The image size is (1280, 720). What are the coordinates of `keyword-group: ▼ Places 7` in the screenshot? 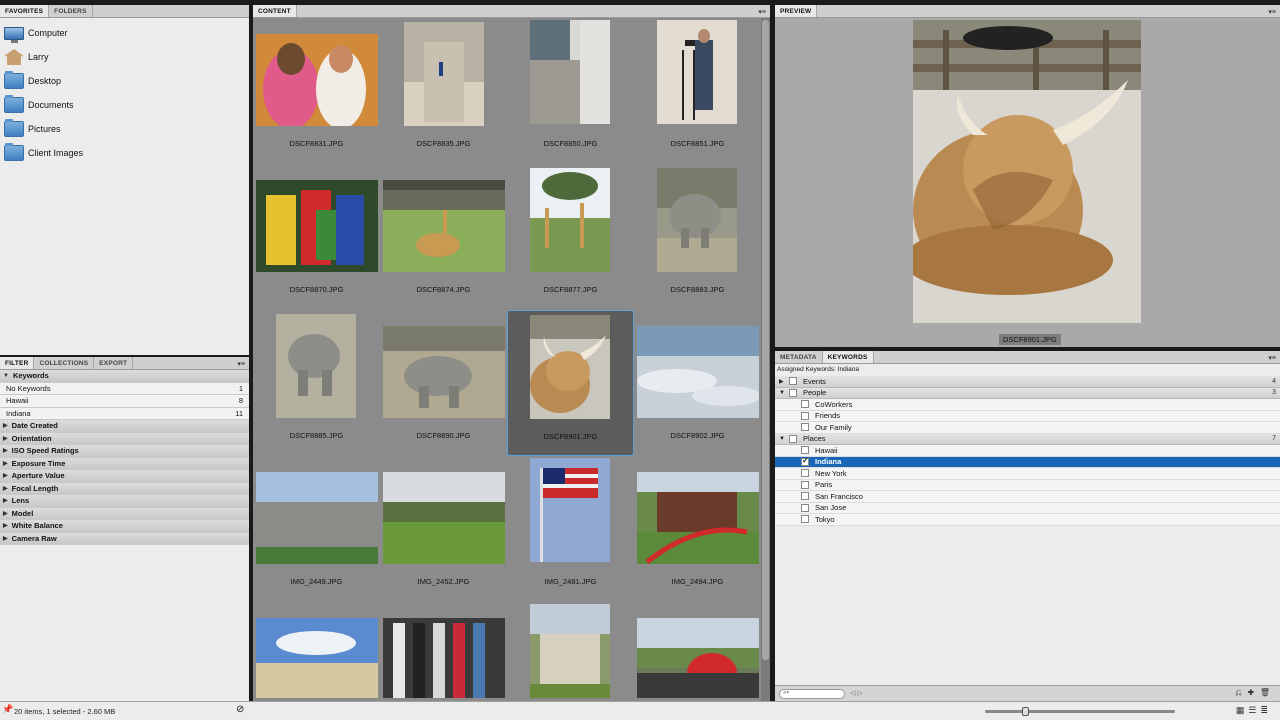 It's located at (1027, 439).